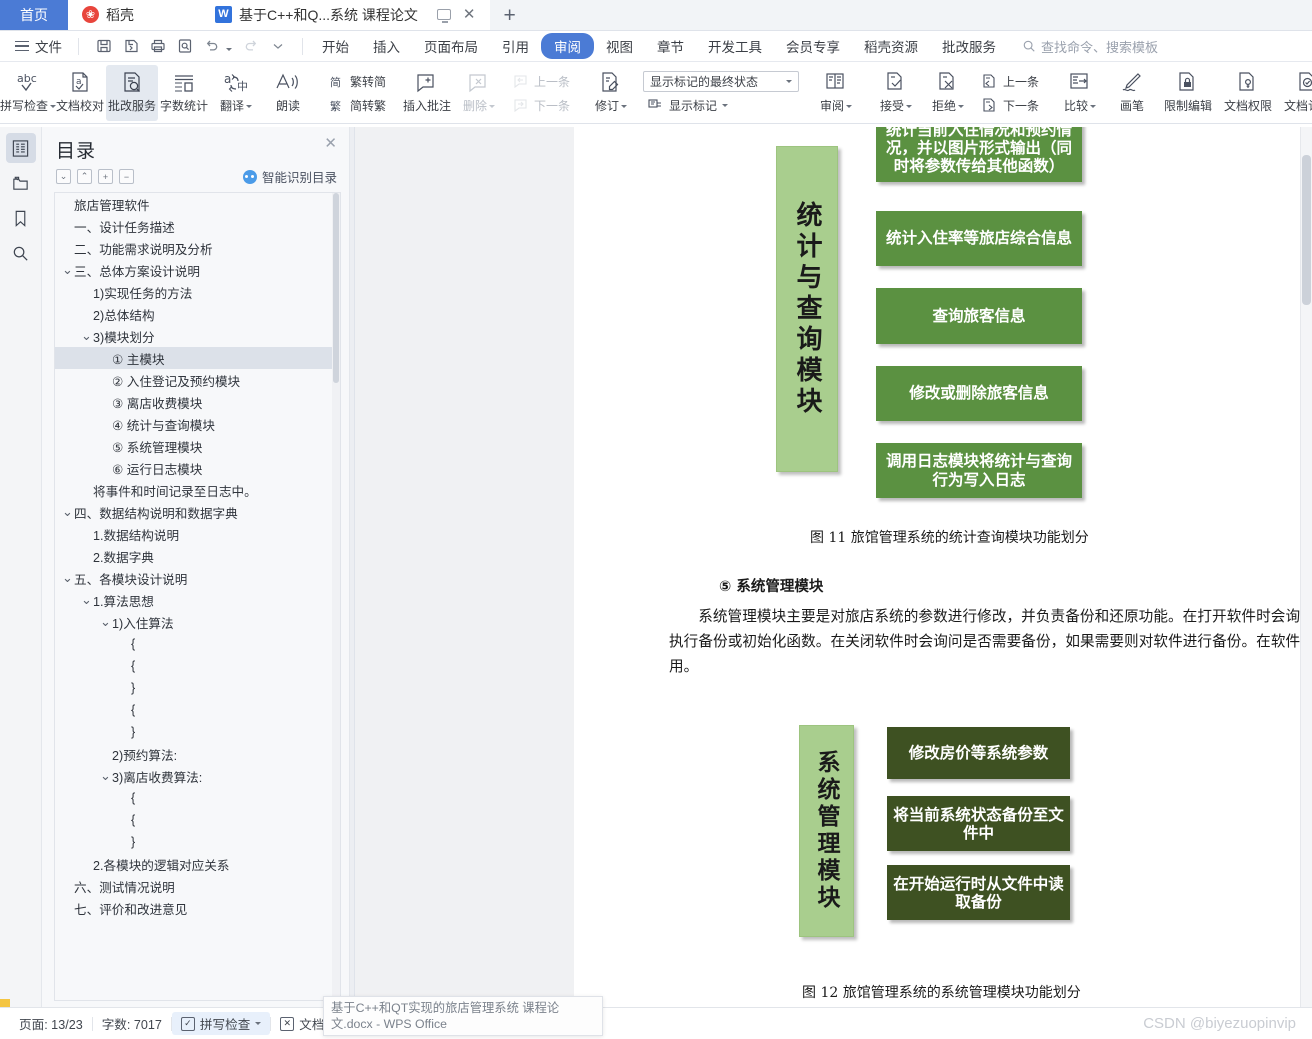  I want to click on outline-item: ⌄ 五、各模块设计说明, so click(197, 578).